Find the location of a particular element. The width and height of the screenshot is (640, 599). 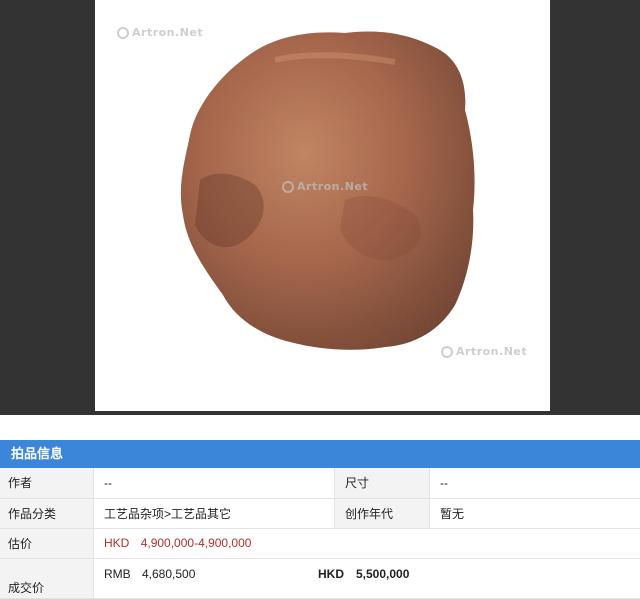

size-value: -- is located at coordinates (535, 483).